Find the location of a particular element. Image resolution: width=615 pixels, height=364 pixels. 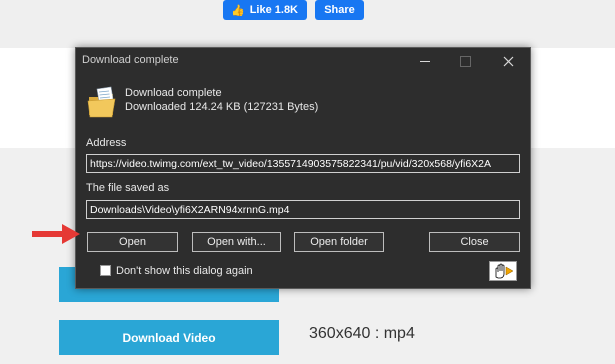

minimize-button is located at coordinates (425, 61).